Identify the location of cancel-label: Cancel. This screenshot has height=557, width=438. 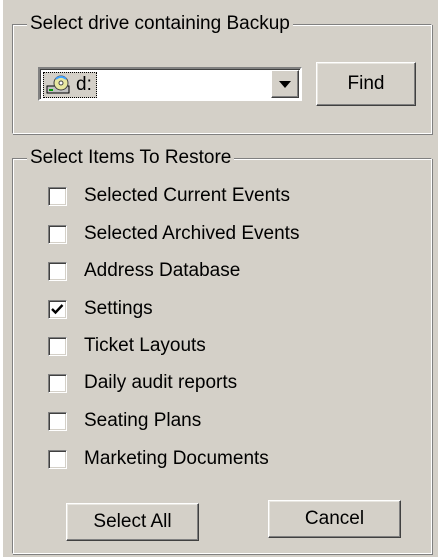
(334, 518).